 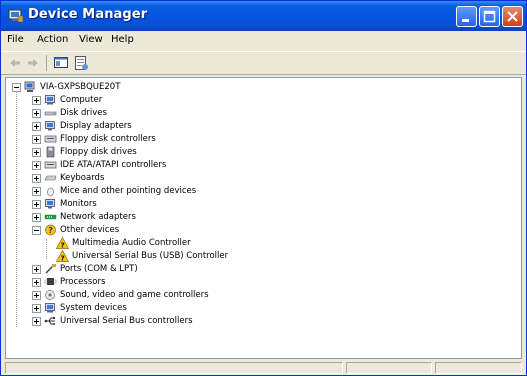 What do you see at coordinates (466, 16) in the screenshot?
I see `minimize-button` at bounding box center [466, 16].